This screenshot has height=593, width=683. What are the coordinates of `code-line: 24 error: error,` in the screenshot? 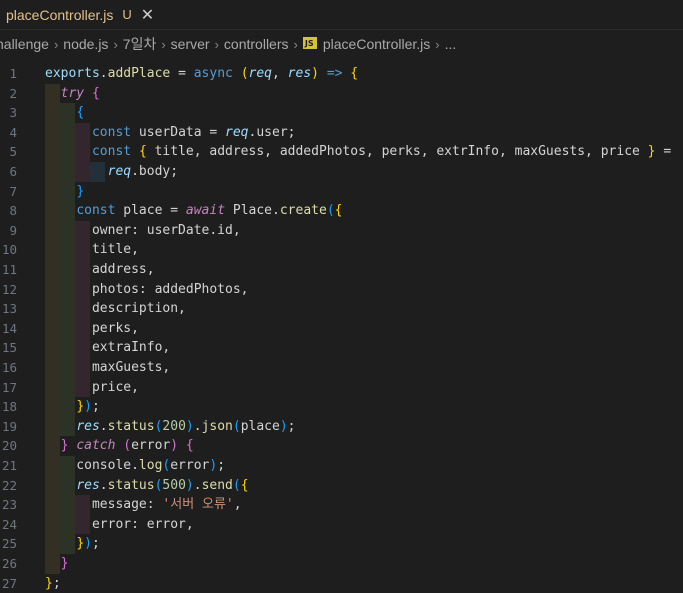 It's located at (341, 524).